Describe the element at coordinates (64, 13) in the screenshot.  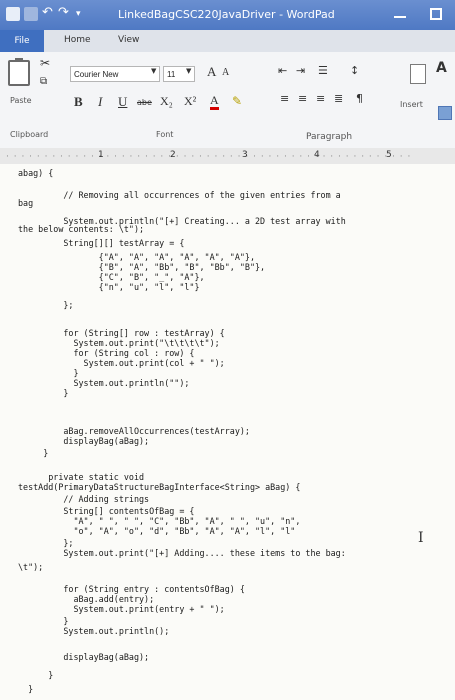
I see `redo-icon: ↷` at that location.